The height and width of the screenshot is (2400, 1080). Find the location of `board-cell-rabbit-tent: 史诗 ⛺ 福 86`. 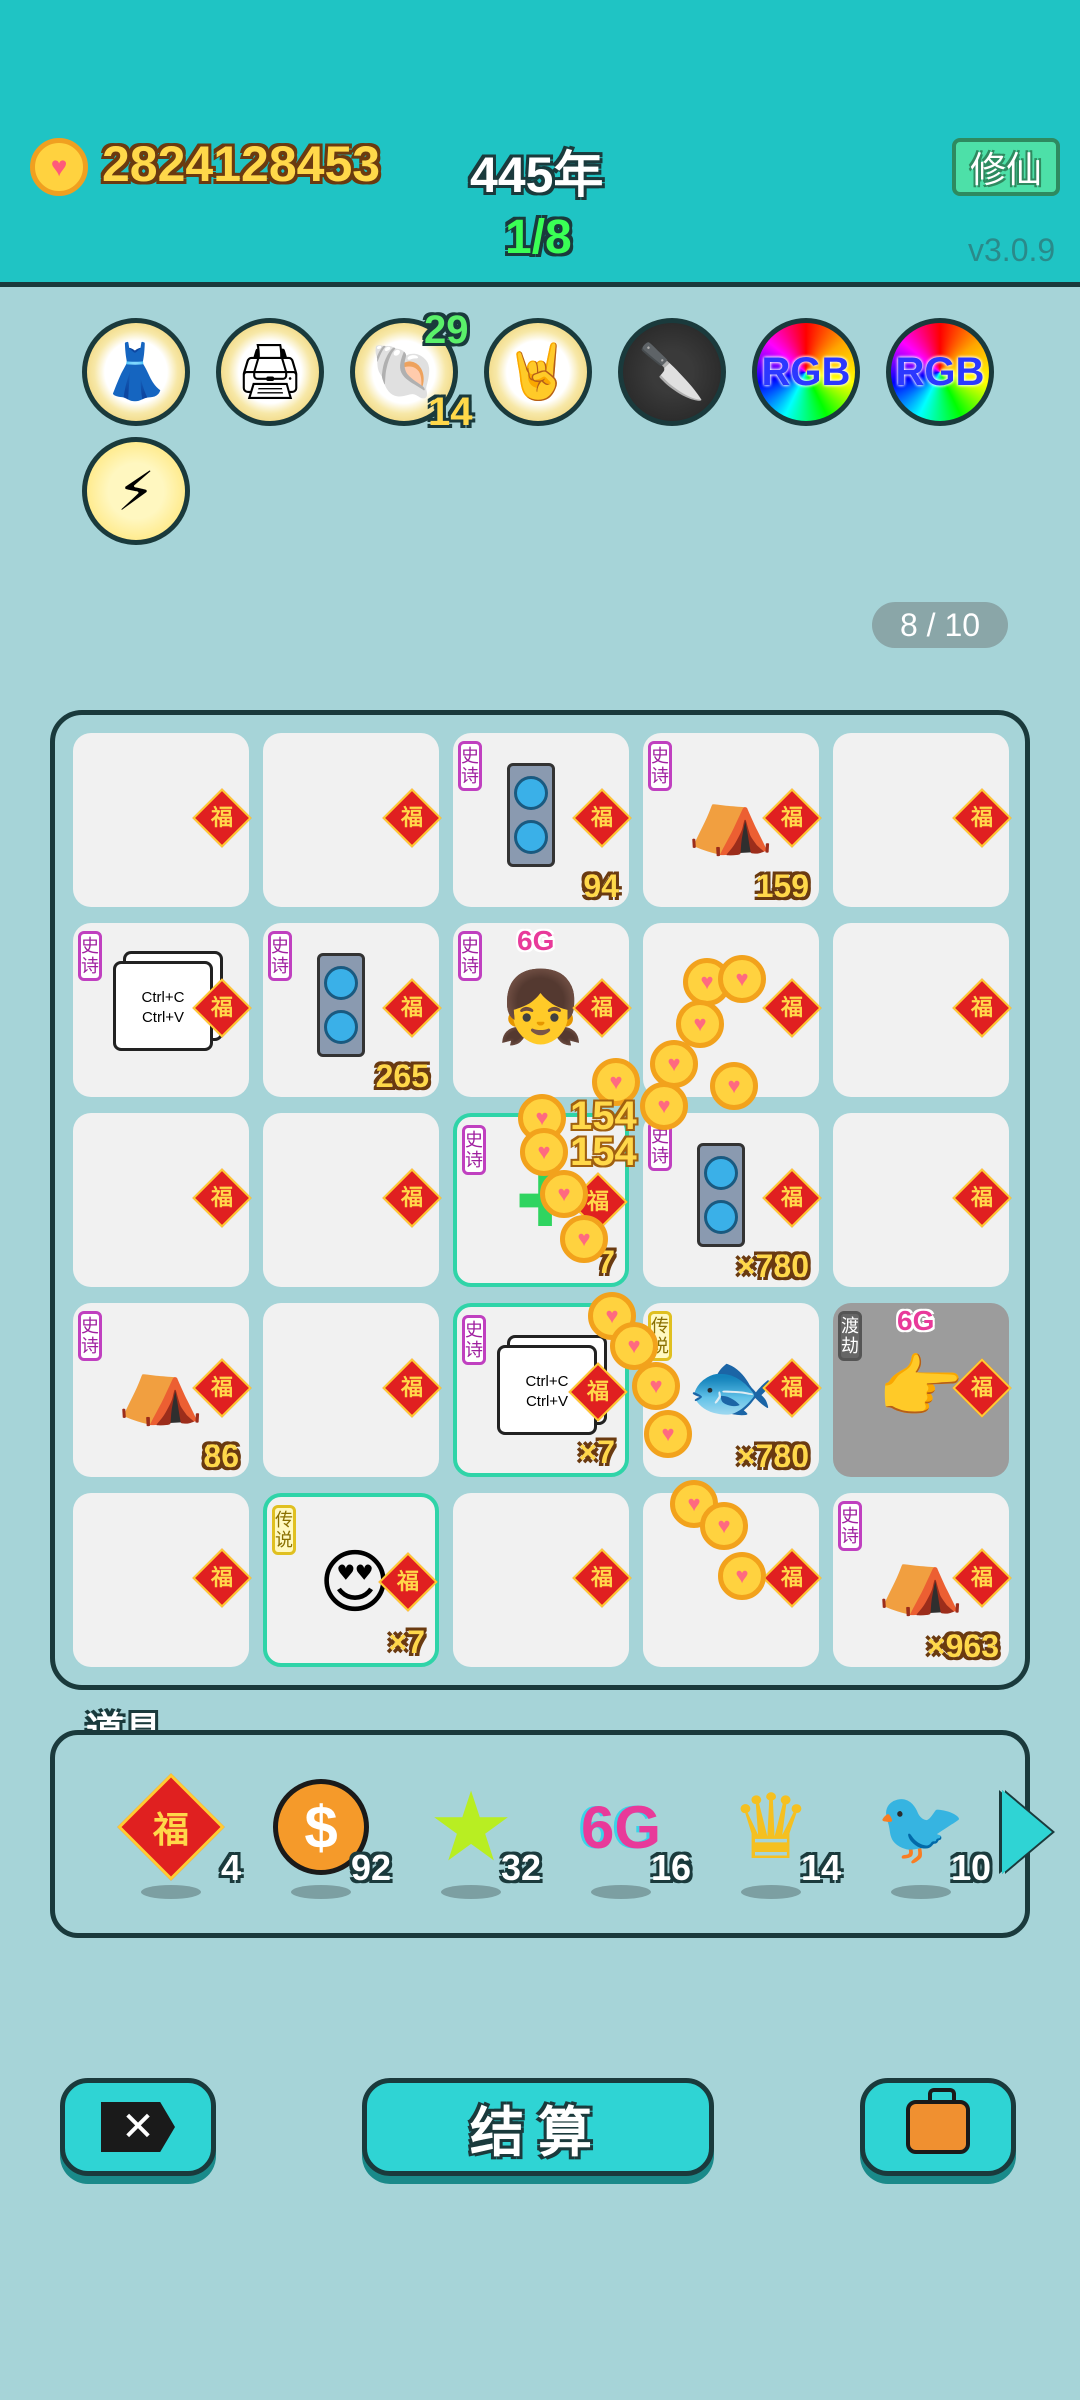

board-cell-rabbit-tent: 史诗 ⛺ 福 86 is located at coordinates (162, 1390).